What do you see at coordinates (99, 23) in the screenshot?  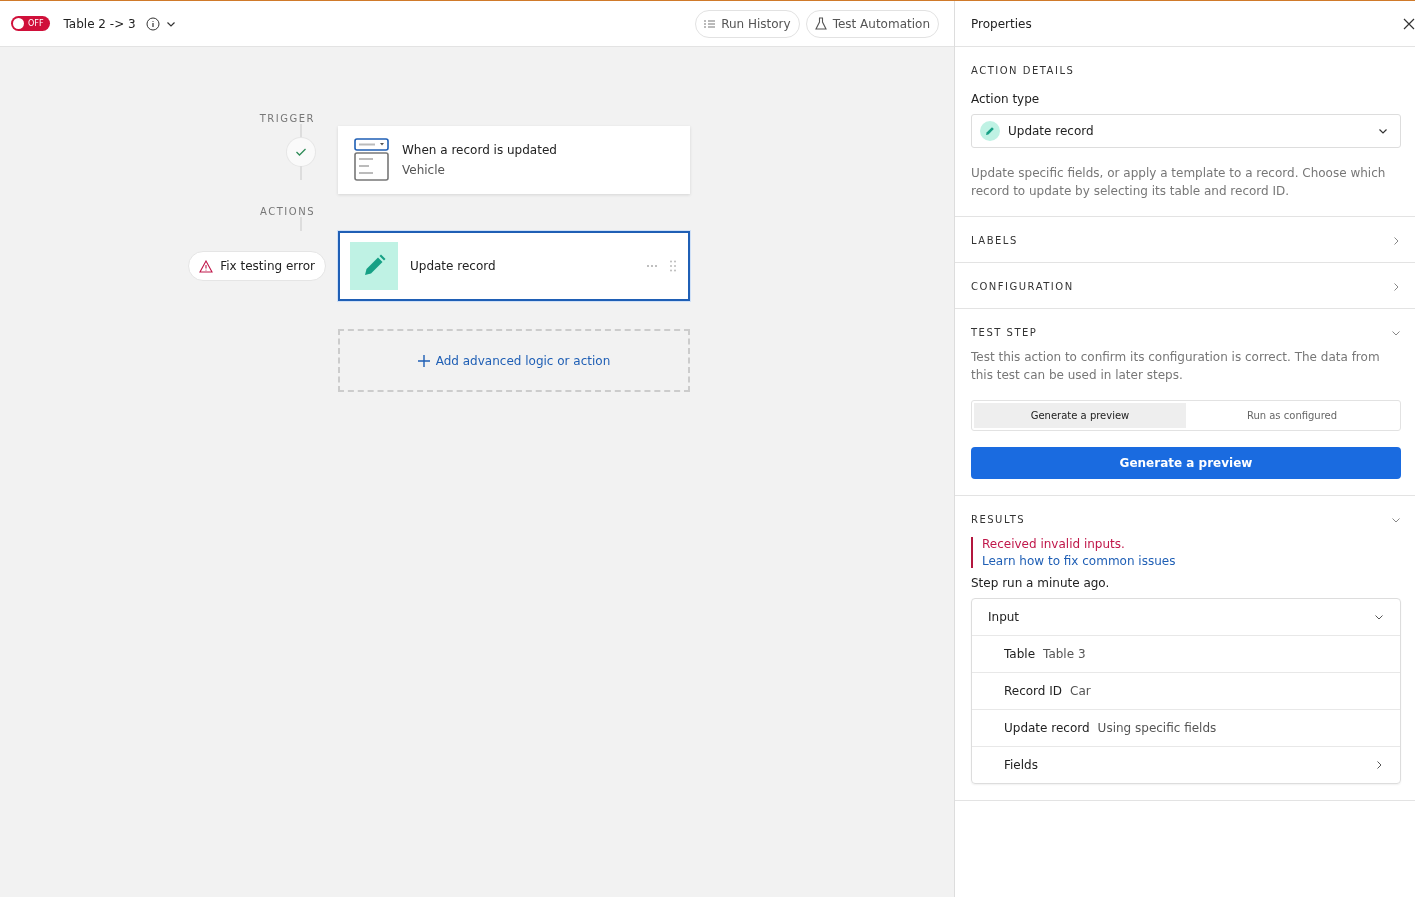 I see `automation-title: Table 2 -> 3` at bounding box center [99, 23].